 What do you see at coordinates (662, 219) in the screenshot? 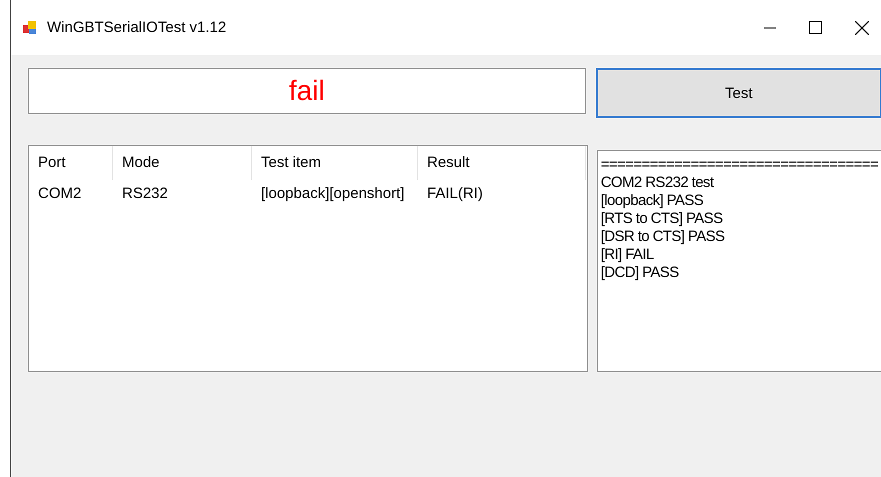
I see `log-line: [RTS to CTS] PASS` at bounding box center [662, 219].